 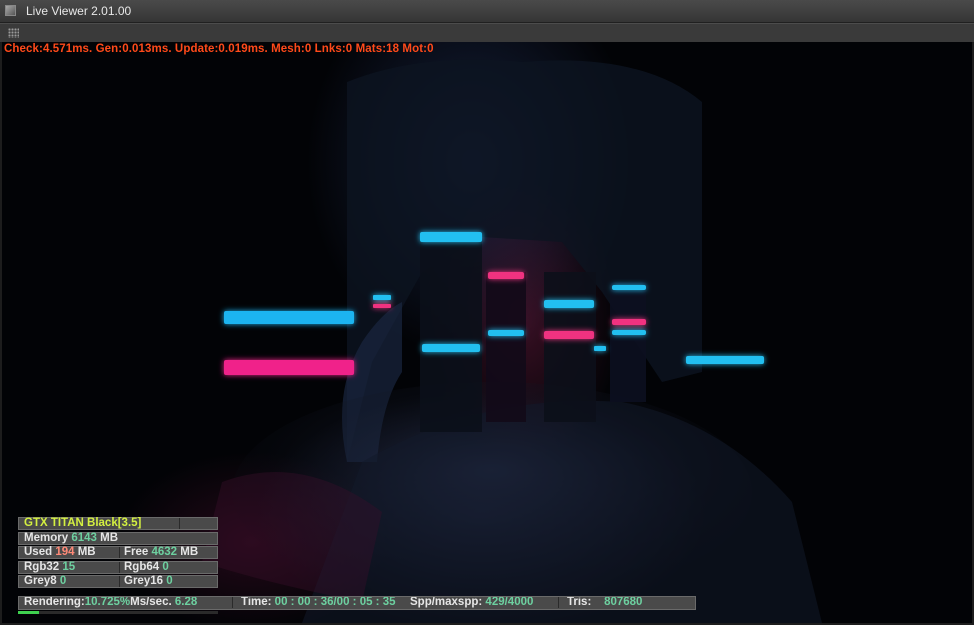 I want to click on rgb32-label: Rgb32, so click(x=42, y=567).